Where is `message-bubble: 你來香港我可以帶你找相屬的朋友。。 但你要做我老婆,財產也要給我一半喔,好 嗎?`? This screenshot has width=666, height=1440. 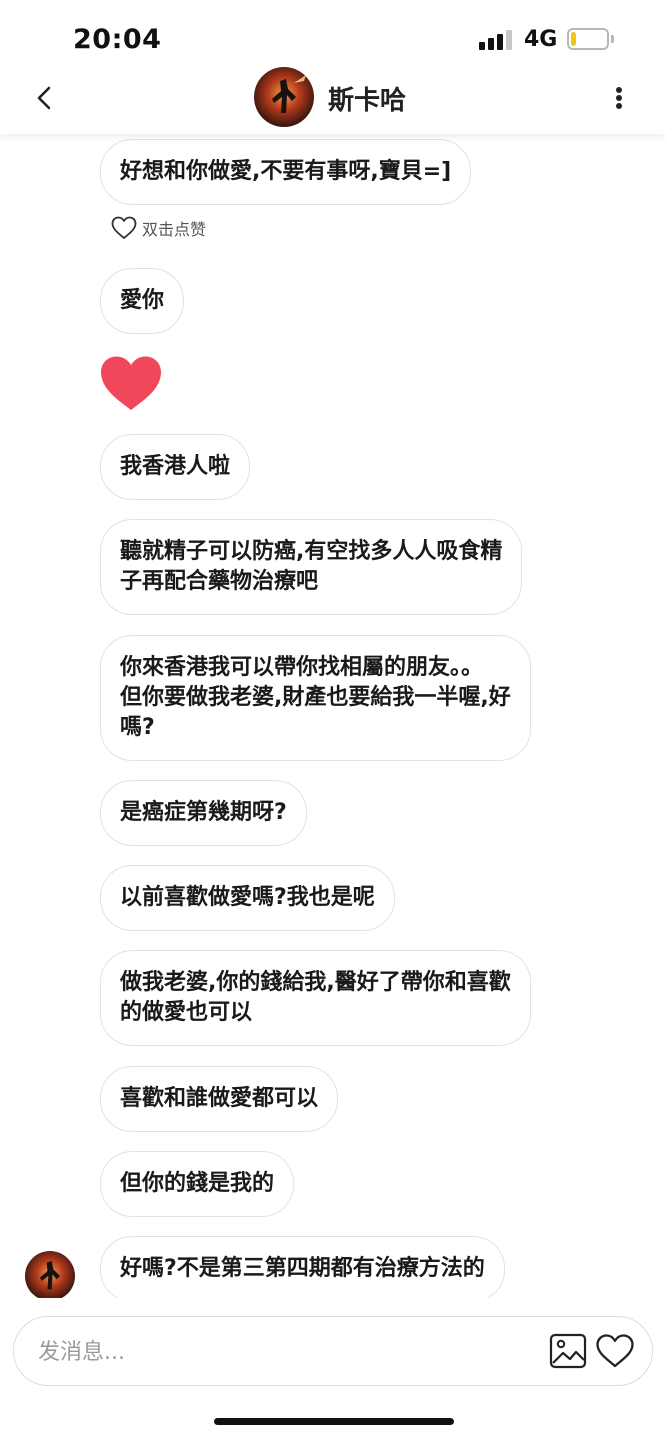
message-bubble: 你來香港我可以帶你找相屬的朋友。。 但你要做我老婆,財產也要給我一半喔,好 嗎? is located at coordinates (315, 698).